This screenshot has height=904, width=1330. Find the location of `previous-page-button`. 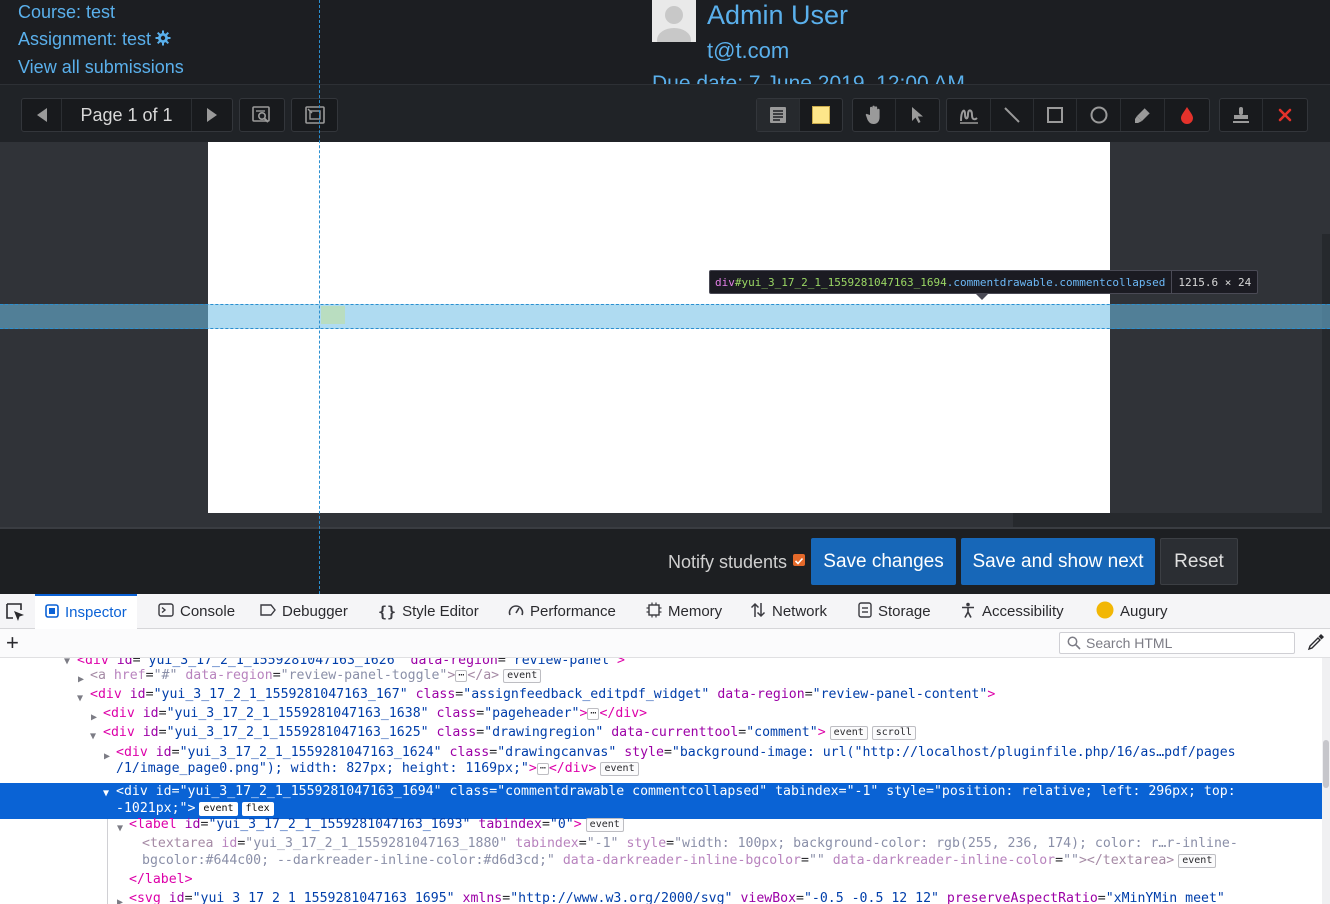

previous-page-button is located at coordinates (42, 115).